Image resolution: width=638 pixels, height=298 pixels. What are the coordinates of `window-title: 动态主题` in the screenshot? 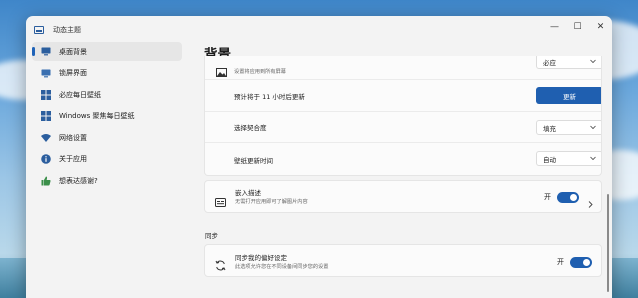 It's located at (67, 30).